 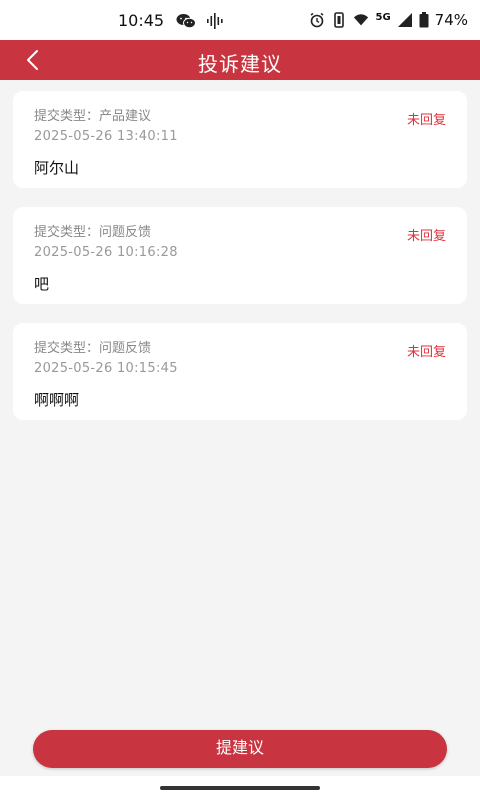 I want to click on feedback-content: 阿尔山, so click(x=57, y=168).